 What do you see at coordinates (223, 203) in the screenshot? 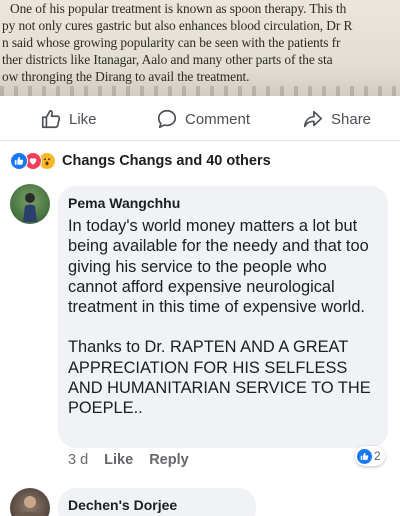
I see `comment-author: Pema Wangchhu` at bounding box center [223, 203].